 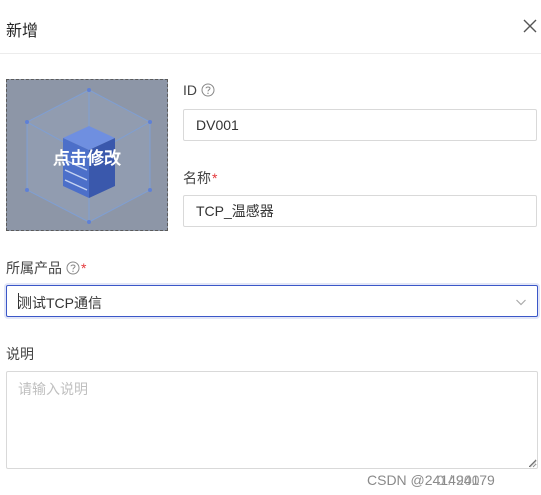 What do you see at coordinates (272, 301) in the screenshot?
I see `product-select: 测试TCP通信` at bounding box center [272, 301].